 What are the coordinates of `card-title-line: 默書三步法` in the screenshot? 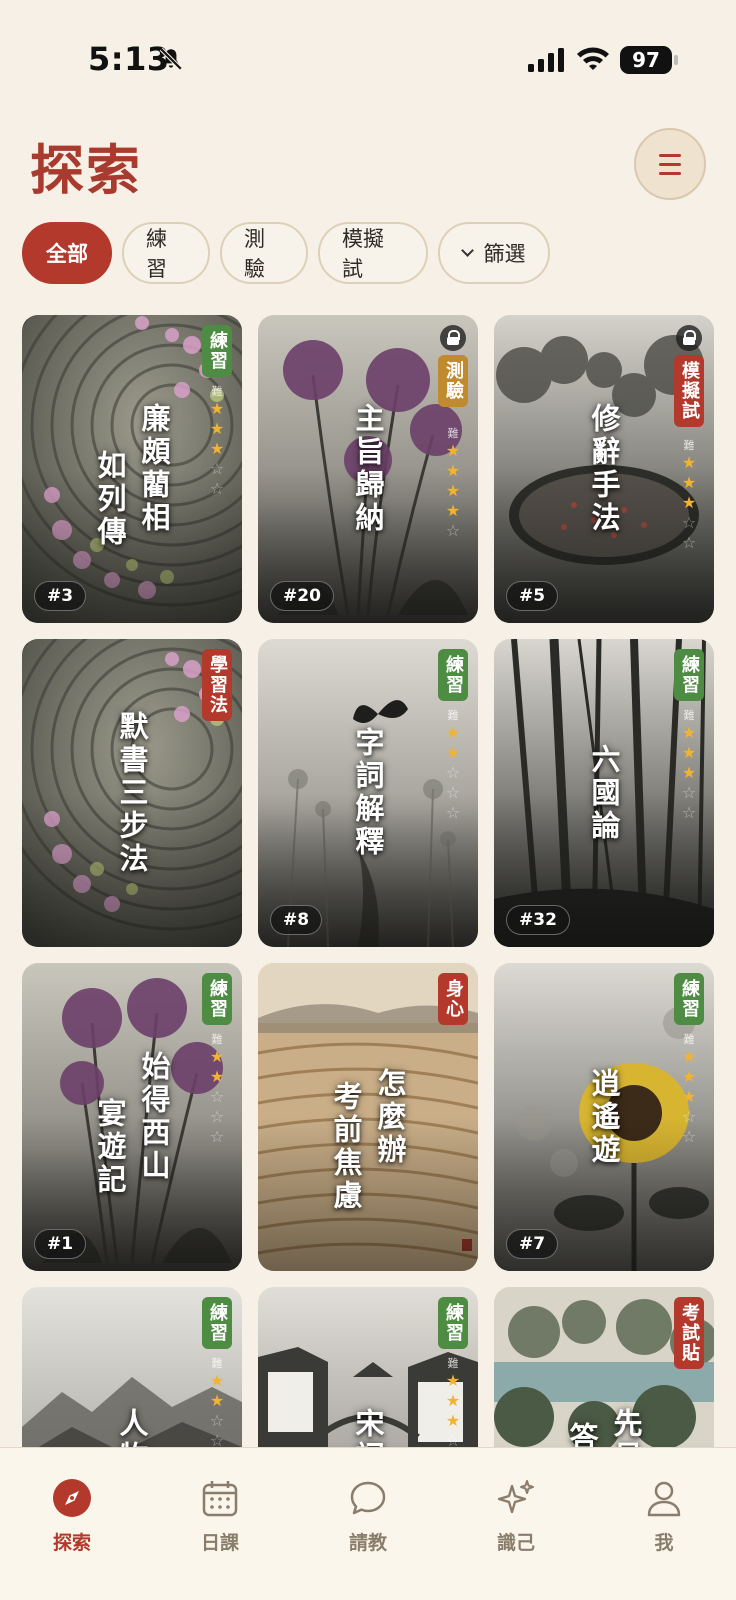 It's located at (132, 793).